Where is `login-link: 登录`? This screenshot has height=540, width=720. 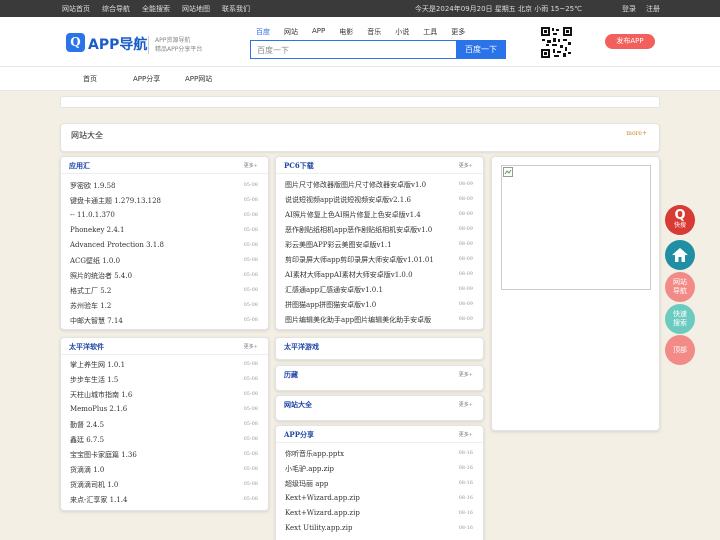 login-link: 登录 is located at coordinates (629, 9).